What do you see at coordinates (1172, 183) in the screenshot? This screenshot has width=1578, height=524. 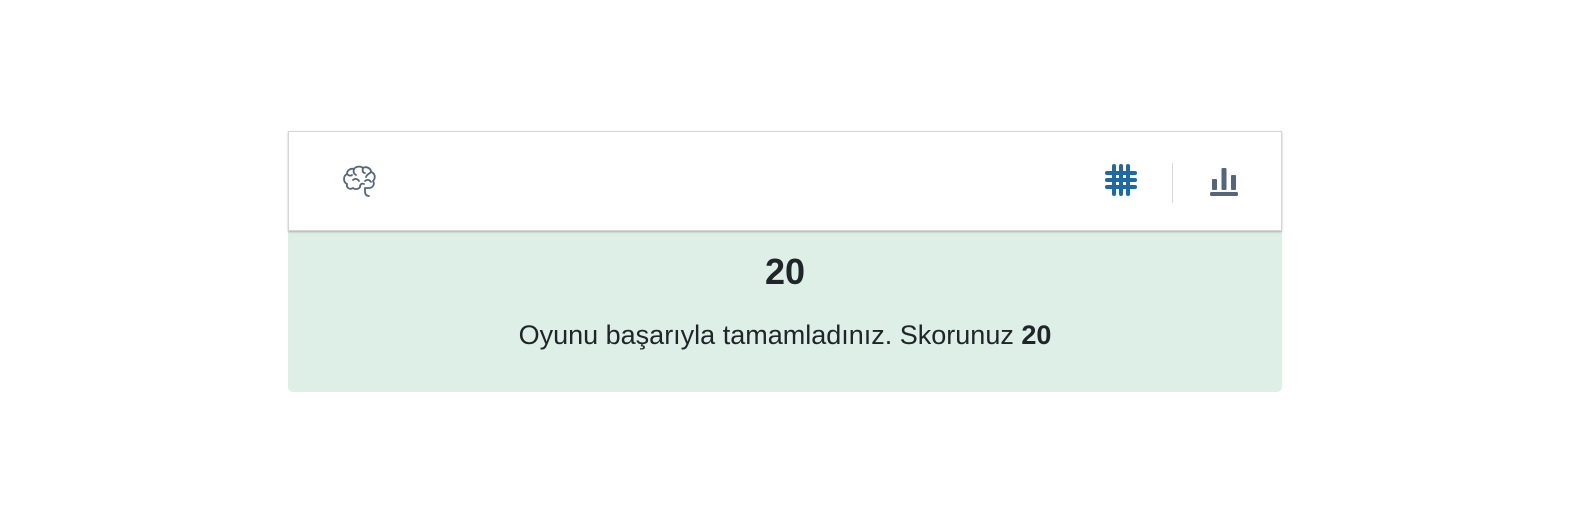 I see `toolbar-divider` at bounding box center [1172, 183].